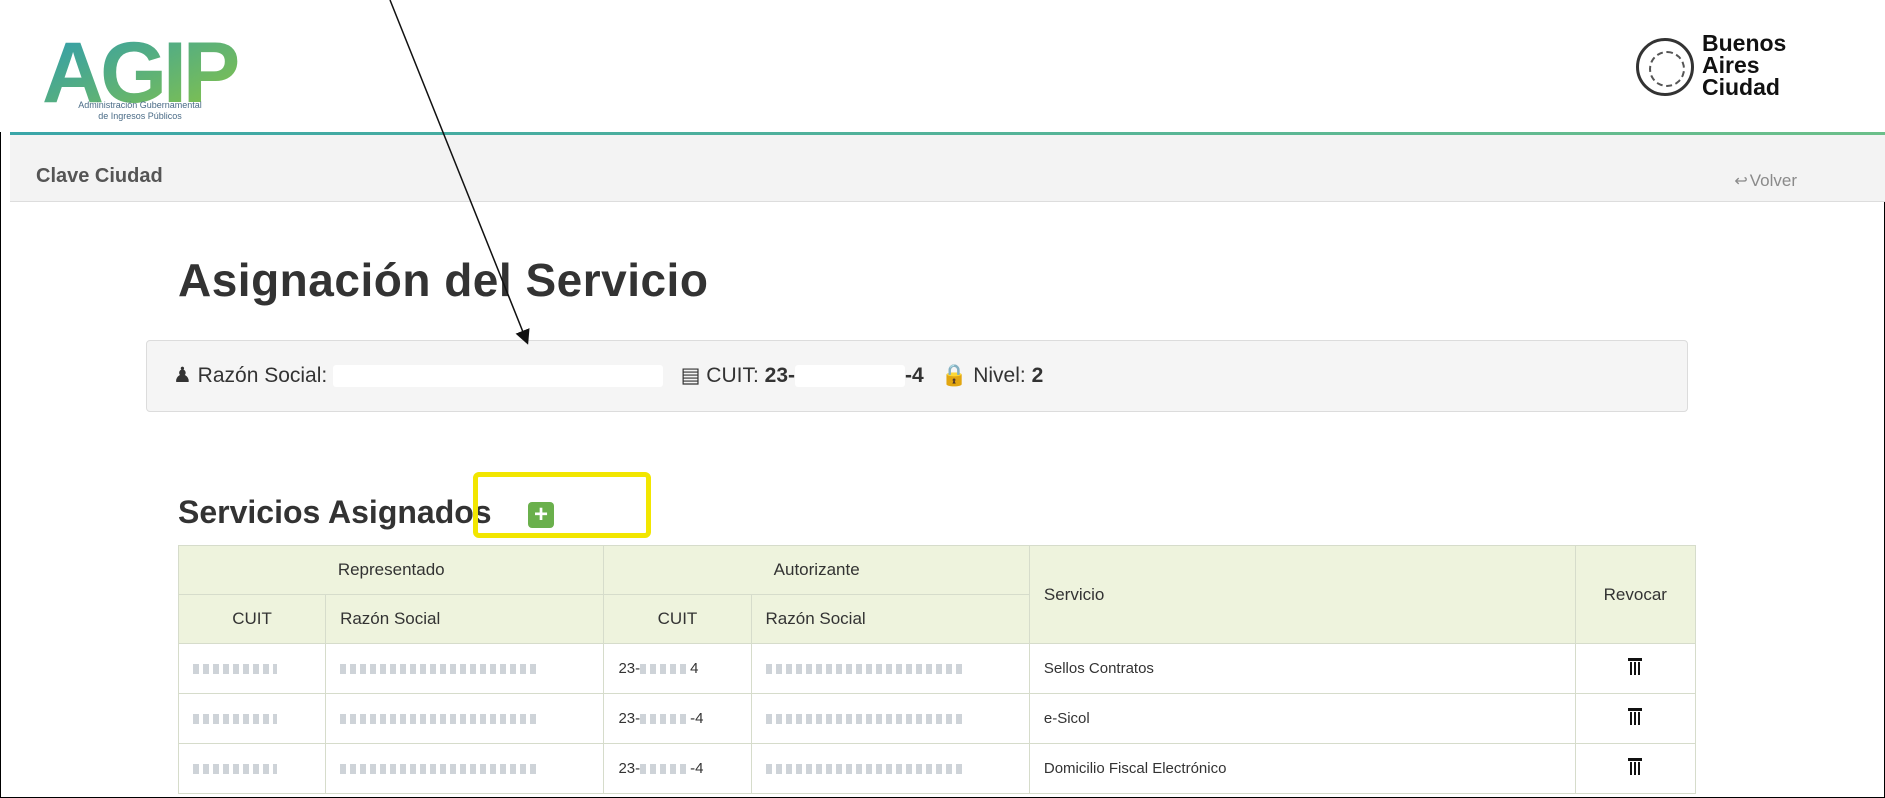 The image size is (1885, 798). What do you see at coordinates (677, 668) in the screenshot?
I see `aut-cuit-cell: 23- 4` at bounding box center [677, 668].